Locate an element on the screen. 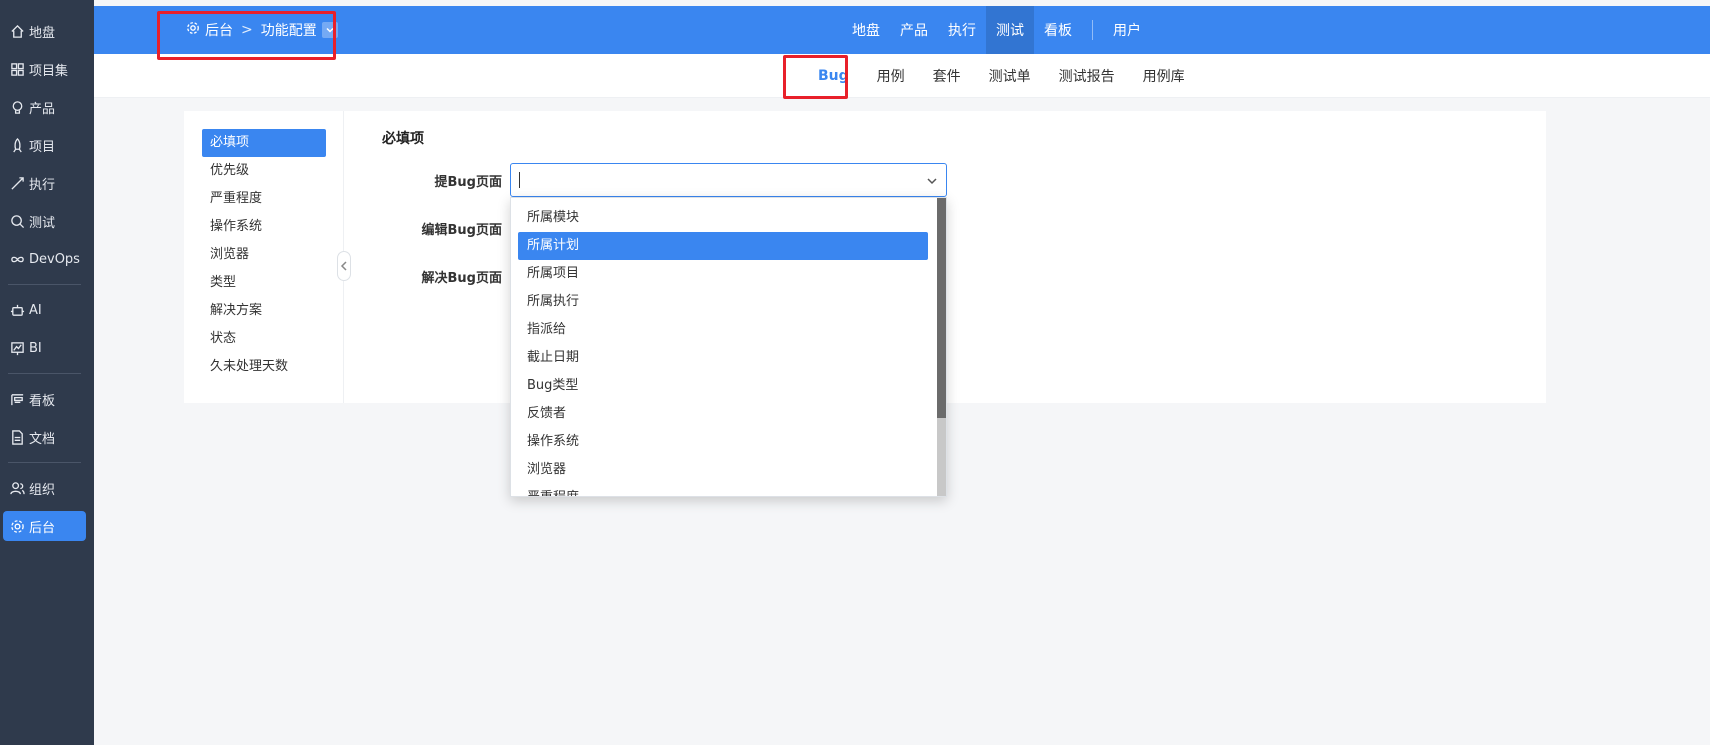 The height and width of the screenshot is (745, 1710). sidebar-item-admin: 后台 is located at coordinates (44, 526).